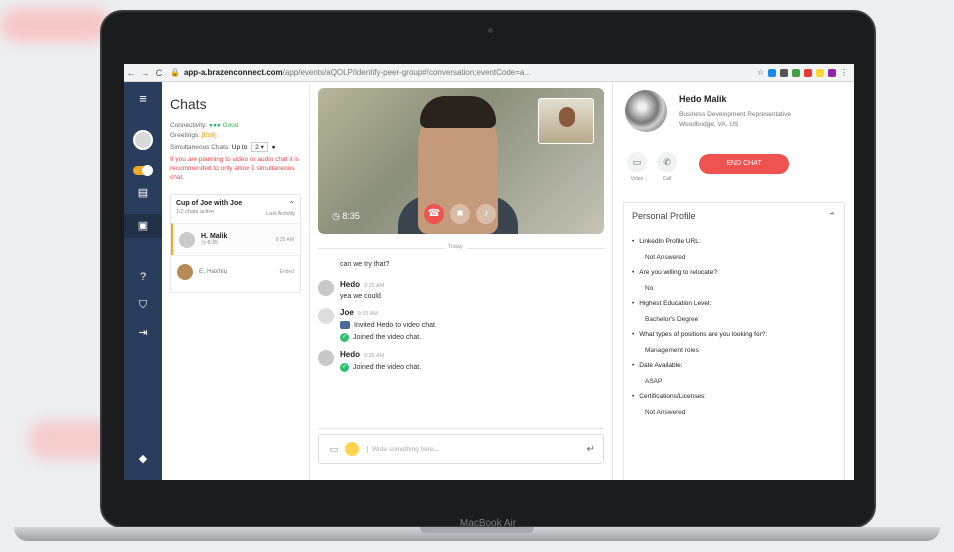 This screenshot has height=552, width=954. Describe the element at coordinates (734, 365) in the screenshot. I see `profile-question: Date Available:` at that location.